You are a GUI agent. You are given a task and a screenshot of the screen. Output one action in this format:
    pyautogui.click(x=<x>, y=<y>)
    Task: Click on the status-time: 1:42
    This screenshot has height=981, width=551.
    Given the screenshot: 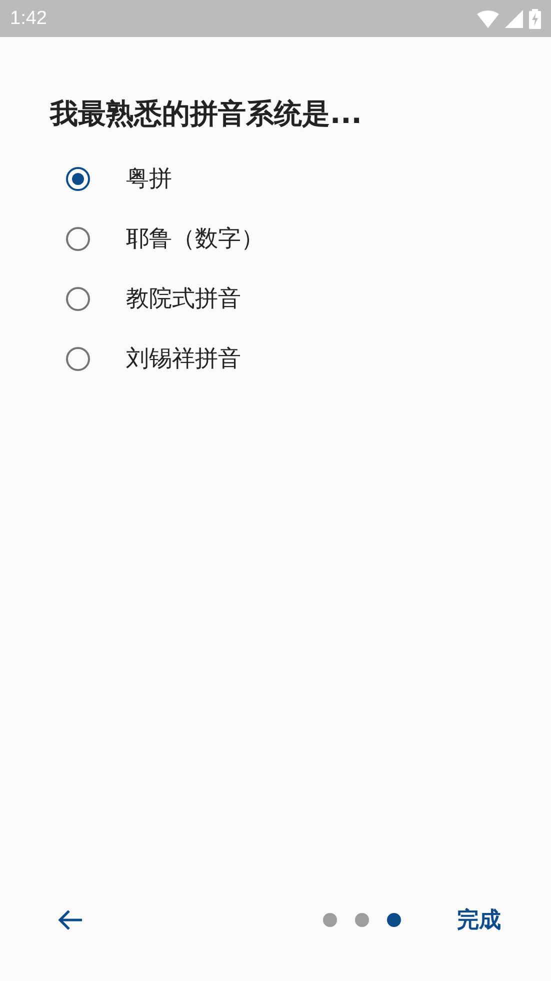 What is the action you would take?
    pyautogui.click(x=28, y=19)
    